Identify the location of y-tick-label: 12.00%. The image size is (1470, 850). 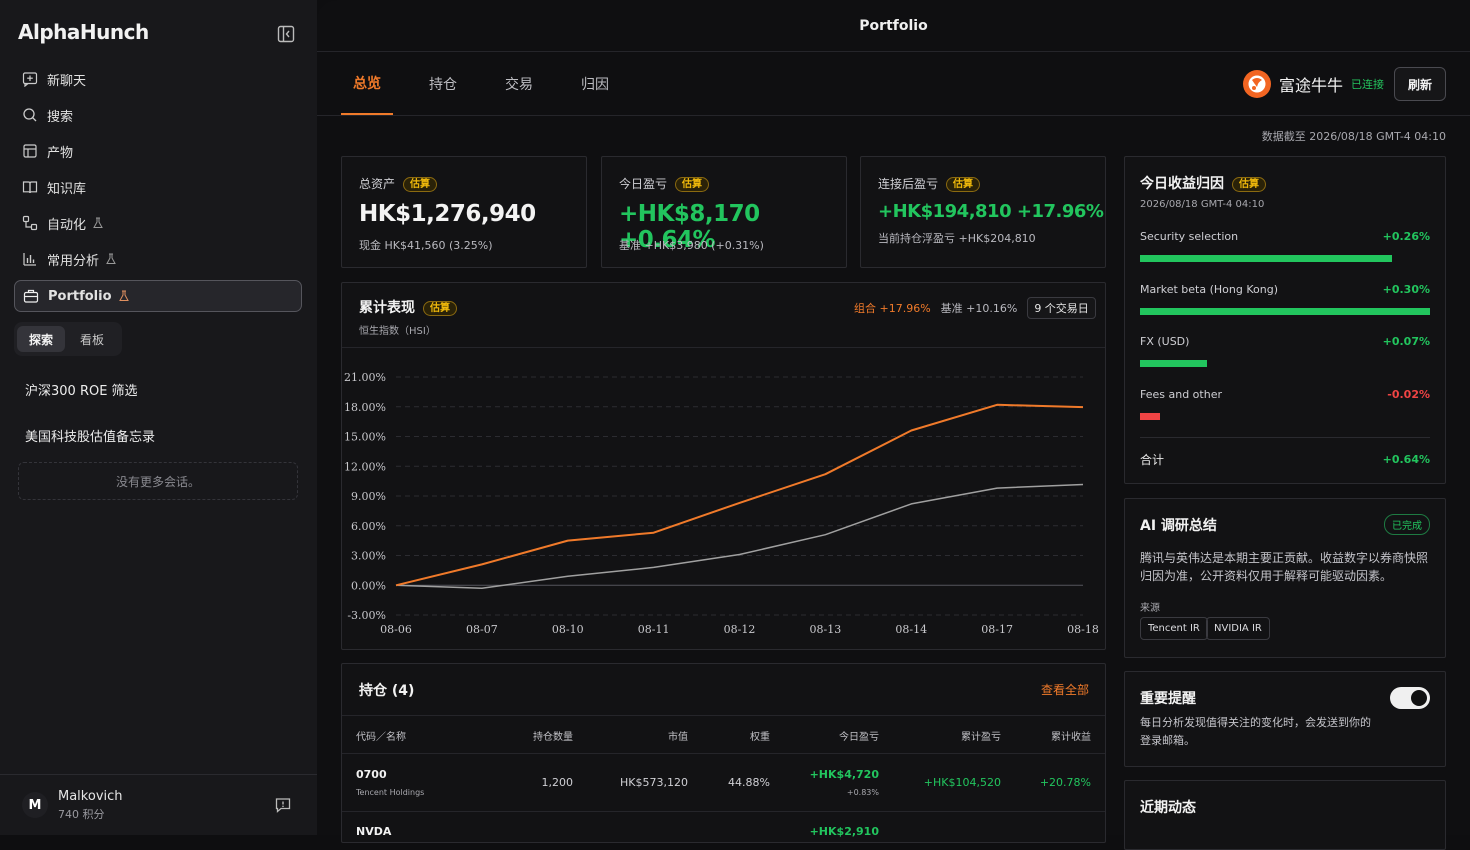
(365, 466).